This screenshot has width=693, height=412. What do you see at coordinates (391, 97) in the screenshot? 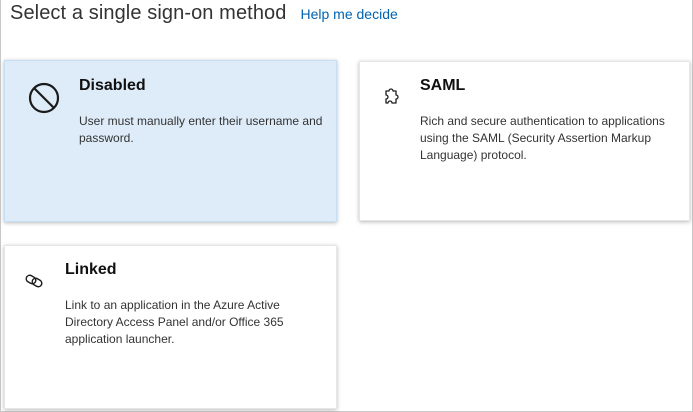
I see `puzzle-icon` at bounding box center [391, 97].